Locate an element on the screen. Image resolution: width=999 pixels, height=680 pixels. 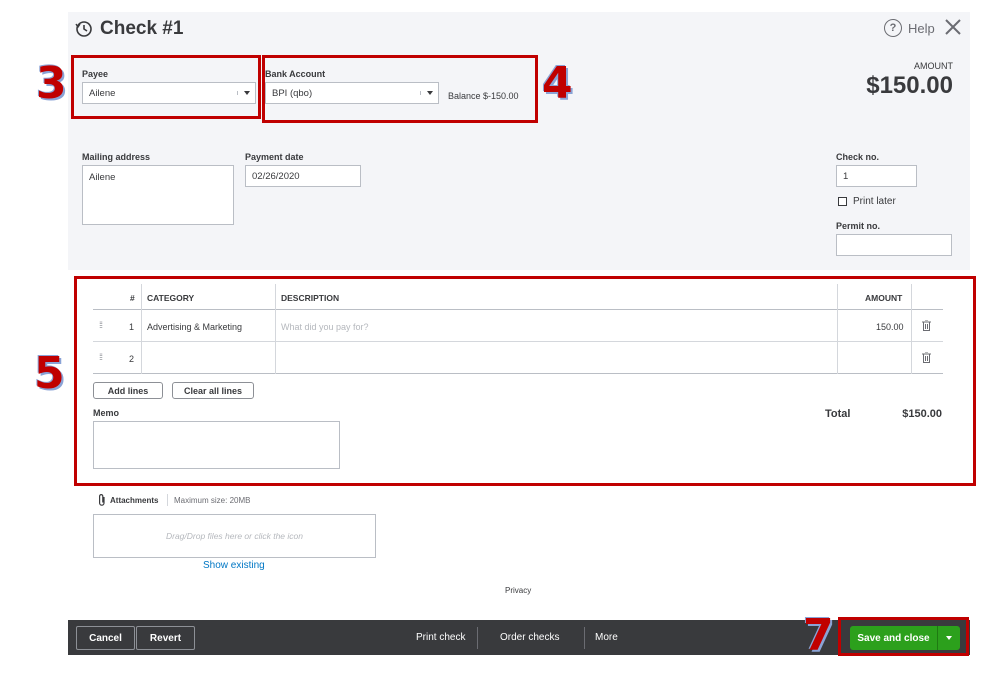
memo-label: Memo is located at coordinates (106, 413).